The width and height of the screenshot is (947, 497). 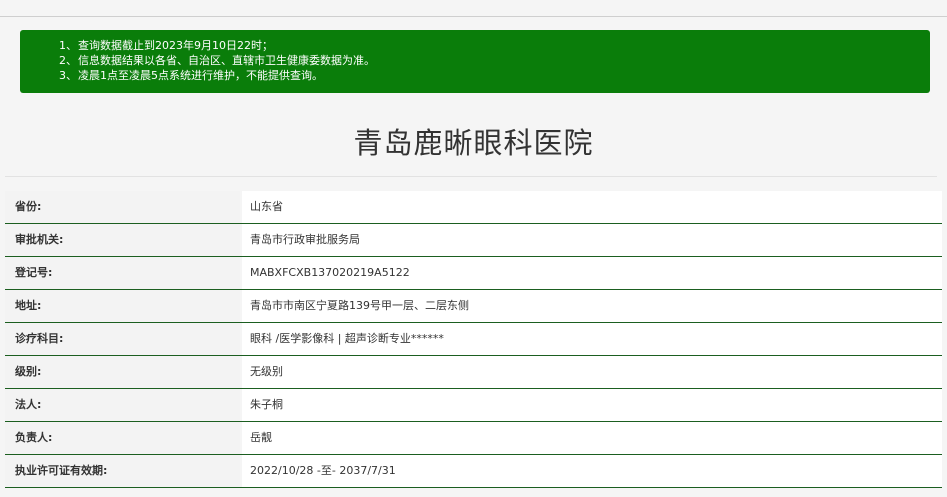 I want to click on info-value-cell: 无级别, so click(x=592, y=372).